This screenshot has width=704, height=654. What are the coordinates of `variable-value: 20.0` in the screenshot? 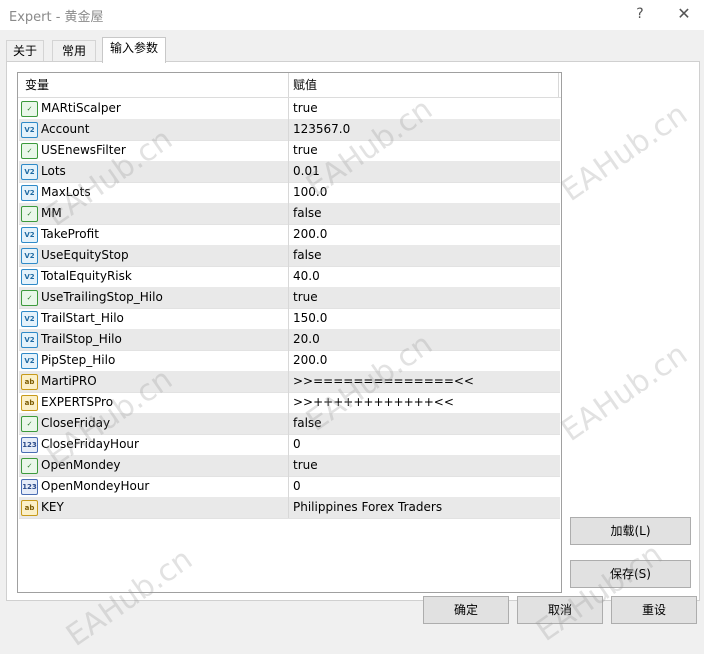 It's located at (306, 339).